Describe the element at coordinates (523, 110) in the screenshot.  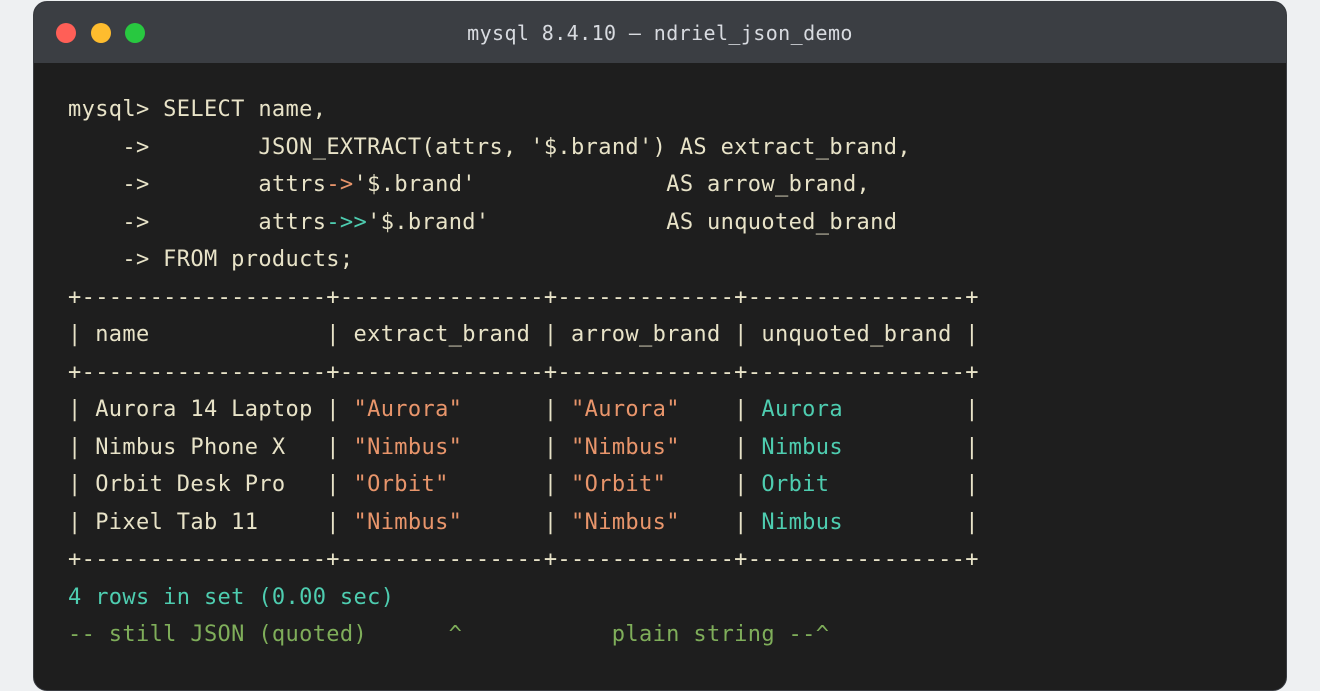
I see `query-line-1: mysql> SELECT name,` at that location.